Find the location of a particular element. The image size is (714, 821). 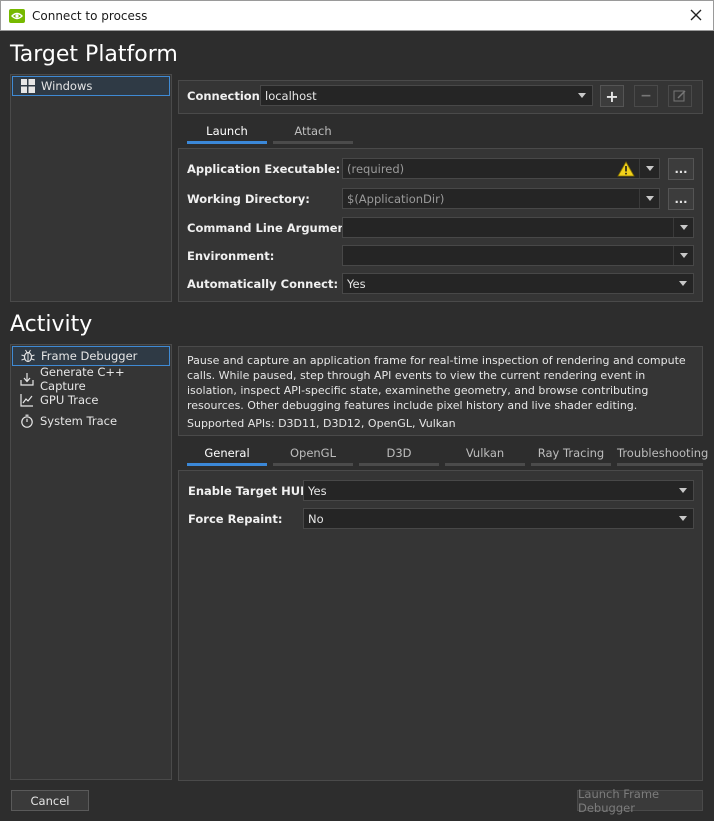

edit-connection-button is located at coordinates (680, 96).